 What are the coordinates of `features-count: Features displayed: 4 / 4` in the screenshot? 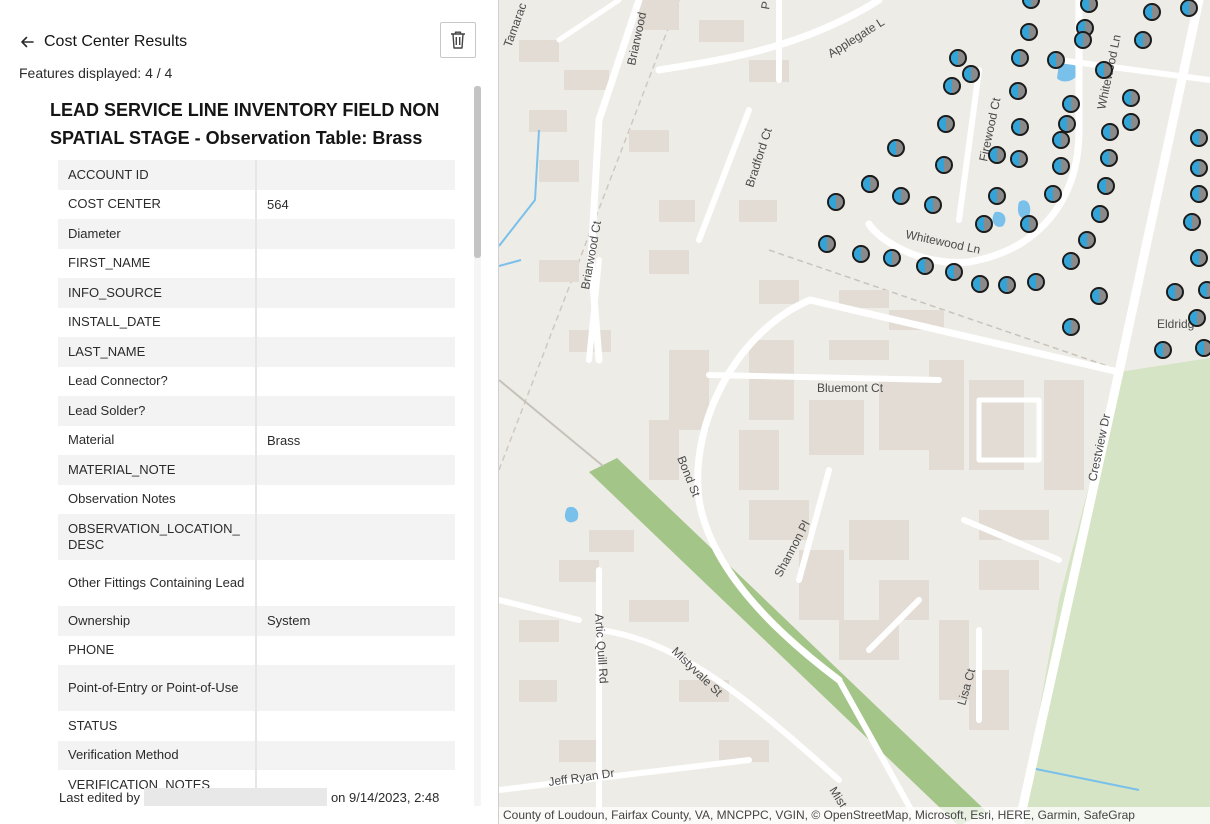 It's located at (96, 73).